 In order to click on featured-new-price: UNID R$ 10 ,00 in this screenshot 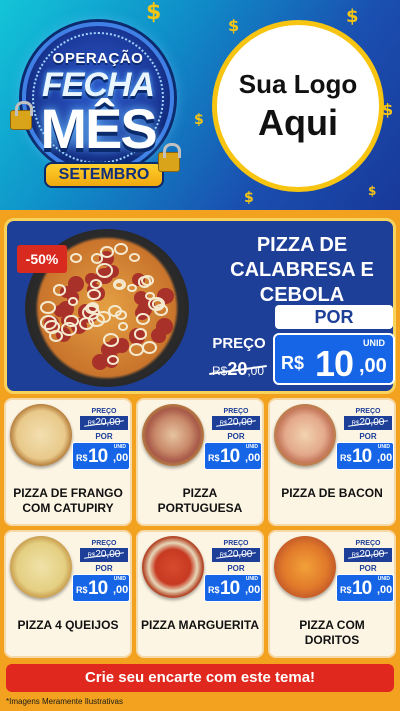, I will do `click(334, 359)`.